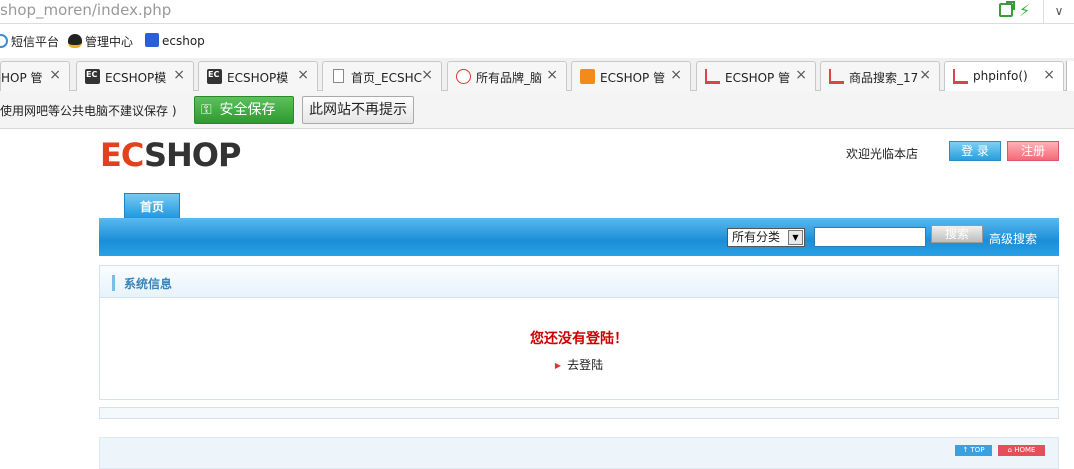 This screenshot has height=469, width=1074. I want to click on go-login-row: ▶ 去登陆, so click(579, 364).